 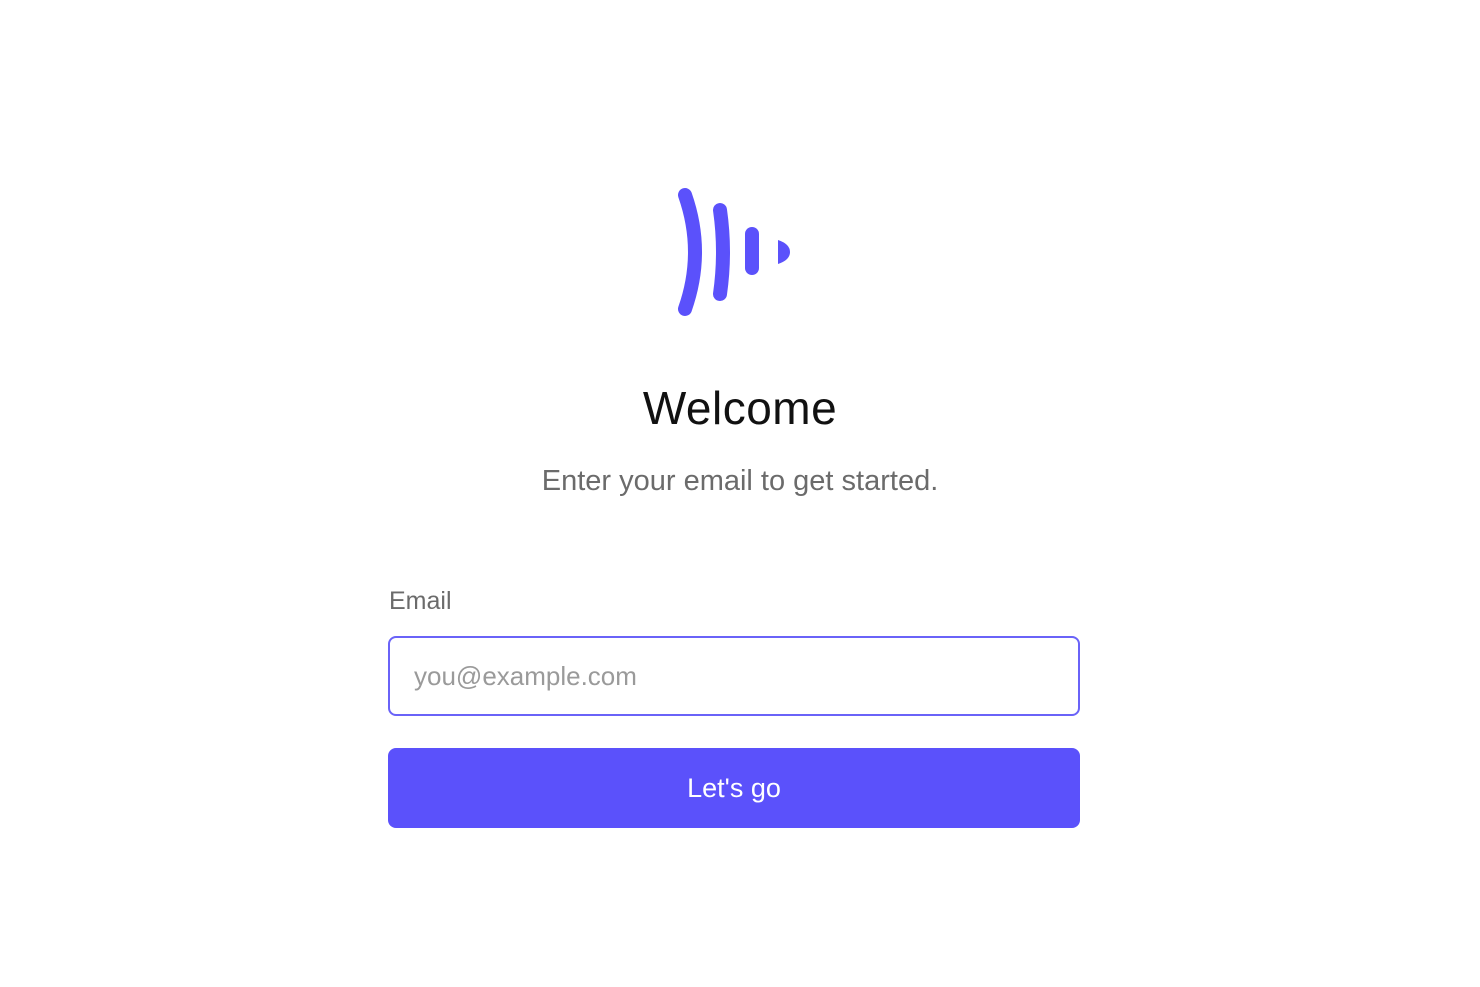 I want to click on page-subtitle: Enter your email to get started., so click(x=740, y=481).